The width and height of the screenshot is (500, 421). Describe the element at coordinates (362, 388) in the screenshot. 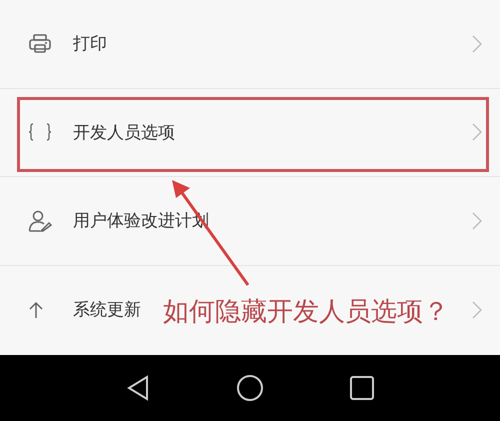

I see `recent-apps-icon` at that location.